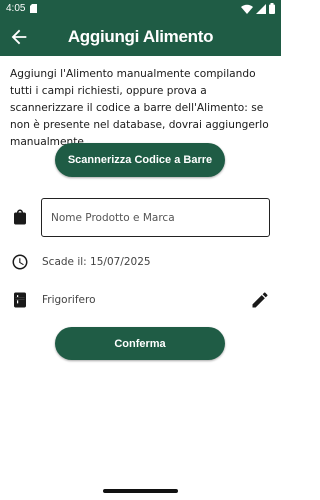 The image size is (320, 500). I want to click on status-icons, so click(258, 8).